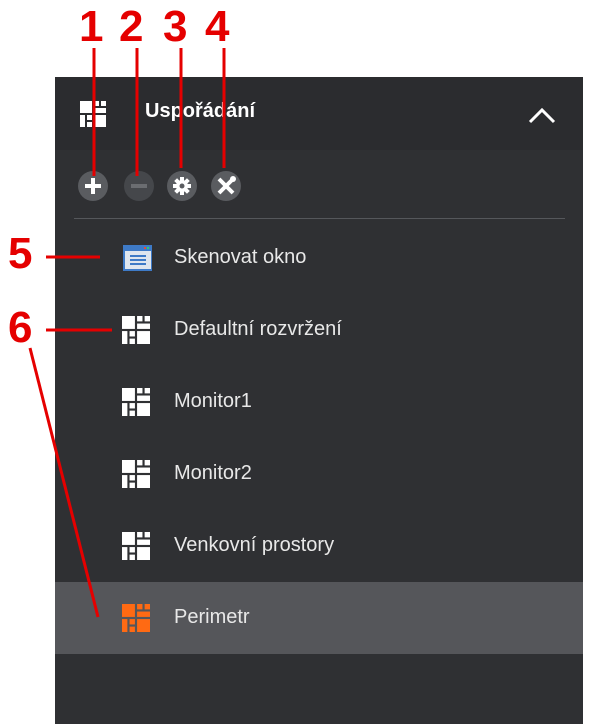  I want to click on toolbar-divider, so click(319, 218).